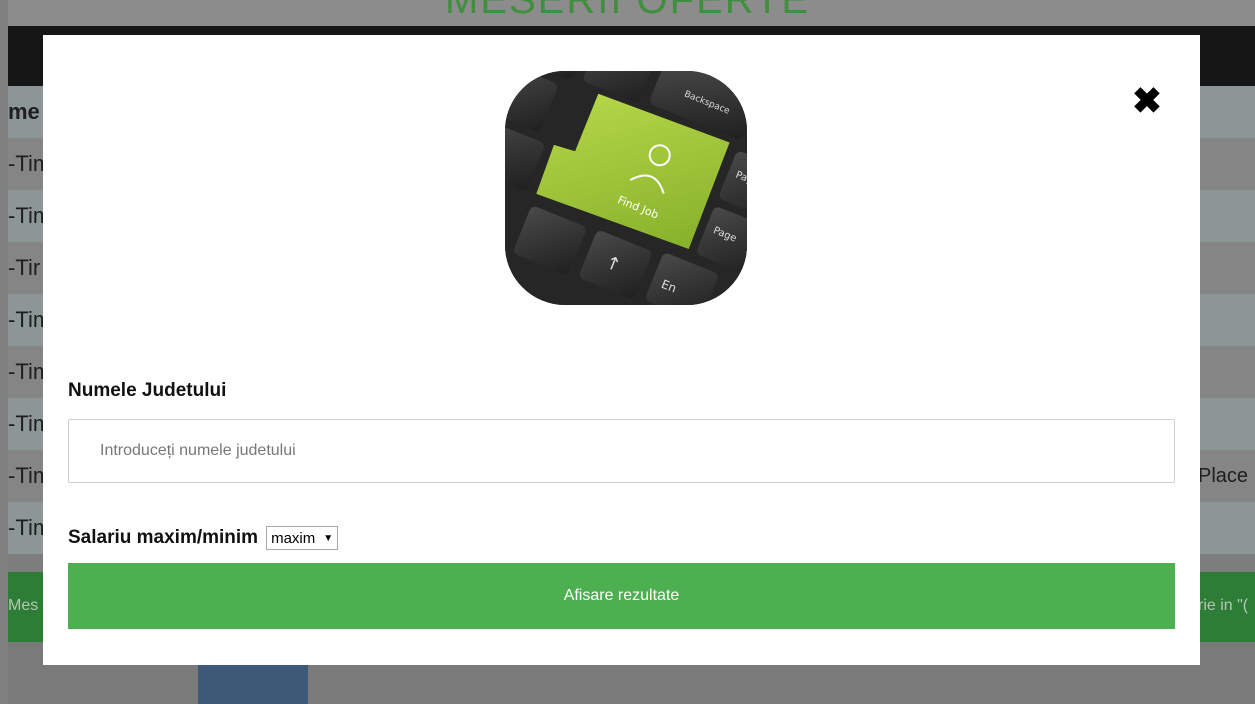 The image size is (1255, 704). Describe the element at coordinates (621, 451) in the screenshot. I see `county-input` at that location.